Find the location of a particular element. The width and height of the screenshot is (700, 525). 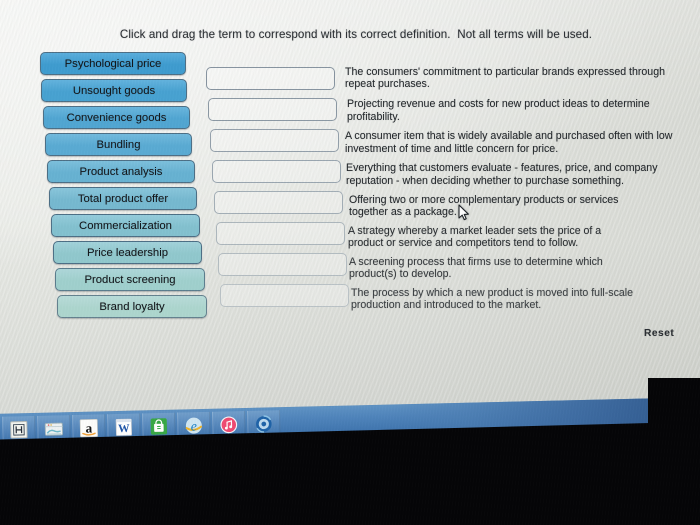

microsoft-store-icon is located at coordinates (159, 426).